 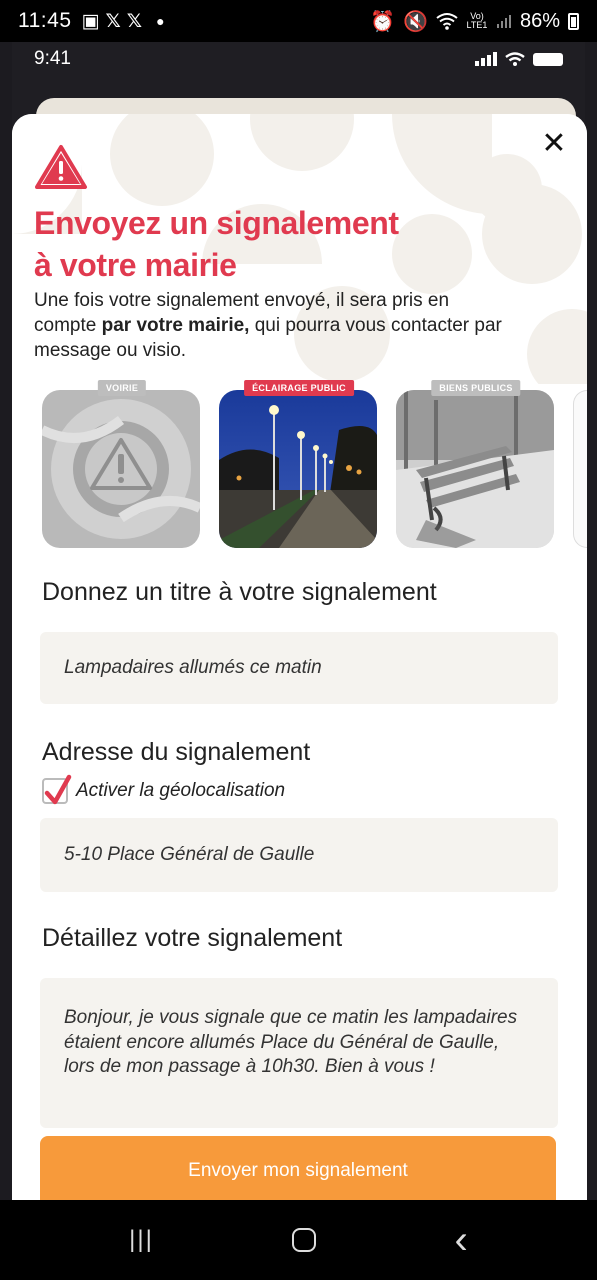 I want to click on title-input: Lampadaires allumés ce matin, so click(x=299, y=668).